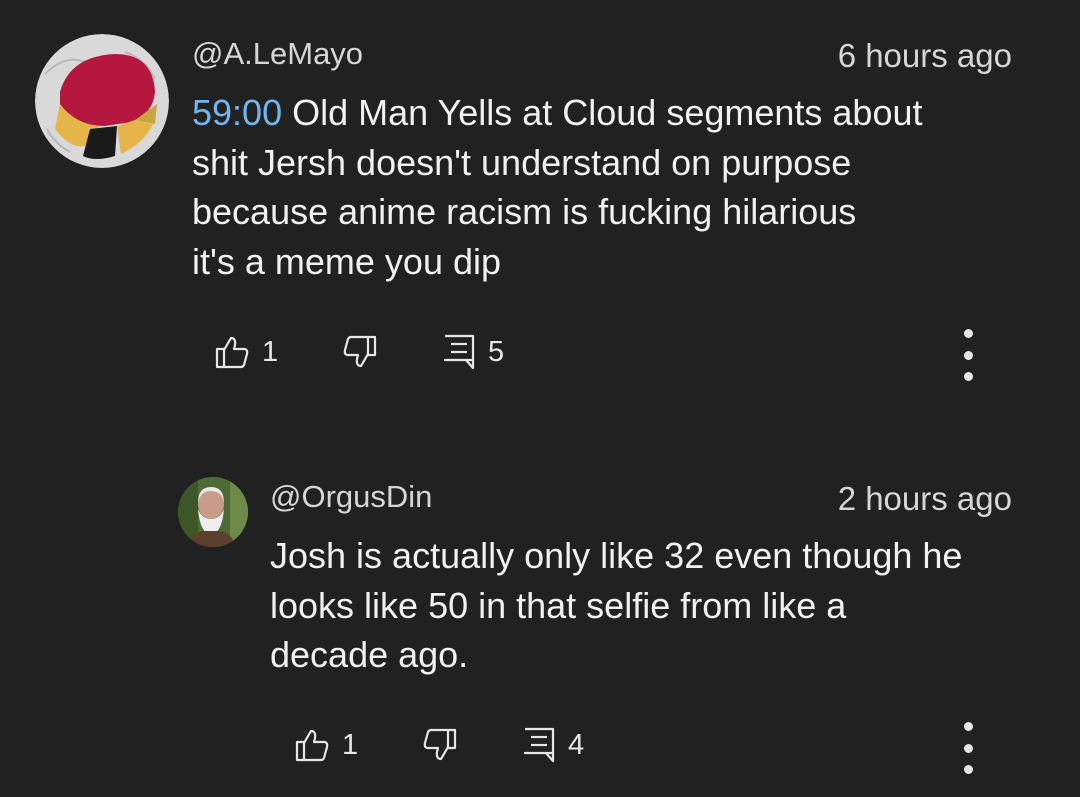 Image resolution: width=1080 pixels, height=797 pixels. What do you see at coordinates (924, 498) in the screenshot?
I see `comment-time: 2 hours ago` at bounding box center [924, 498].